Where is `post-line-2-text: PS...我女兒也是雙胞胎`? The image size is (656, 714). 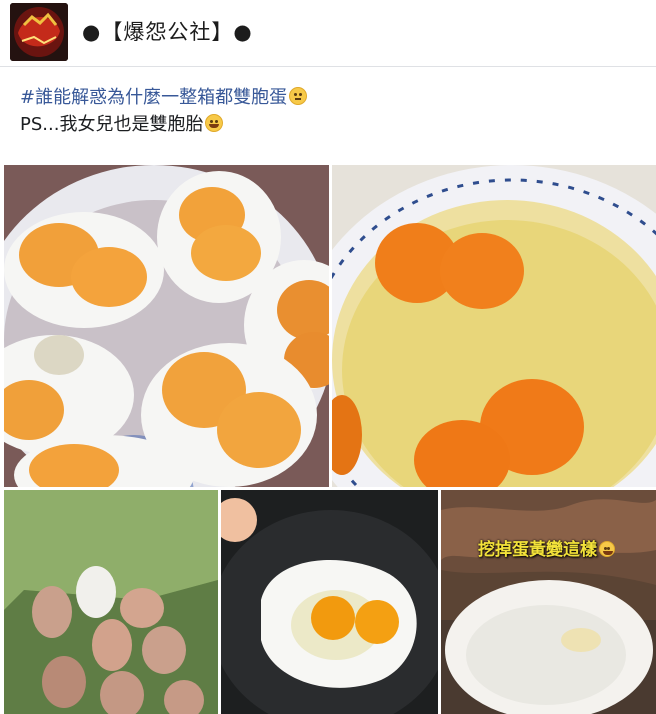
post-line-2-text: PS...我女兒也是雙胞胎 is located at coordinates (112, 124).